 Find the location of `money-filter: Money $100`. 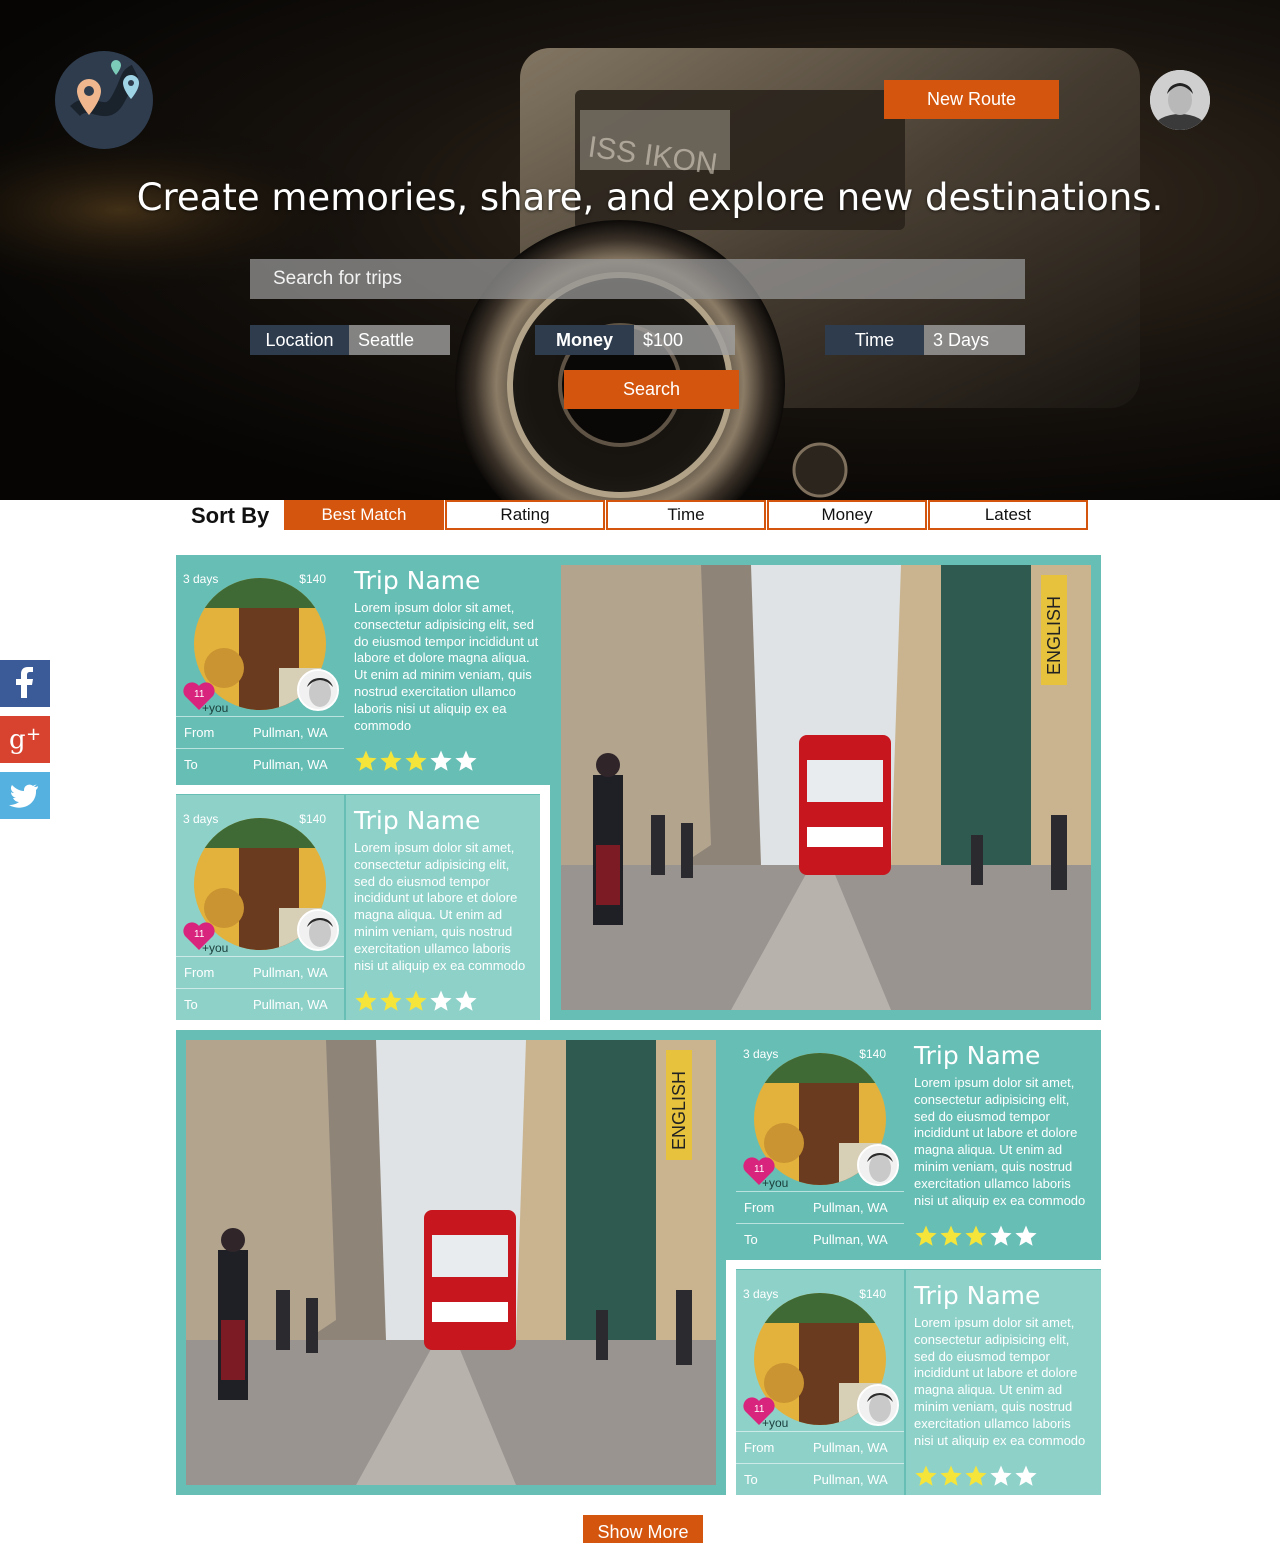

money-filter: Money $100 is located at coordinates (635, 340).